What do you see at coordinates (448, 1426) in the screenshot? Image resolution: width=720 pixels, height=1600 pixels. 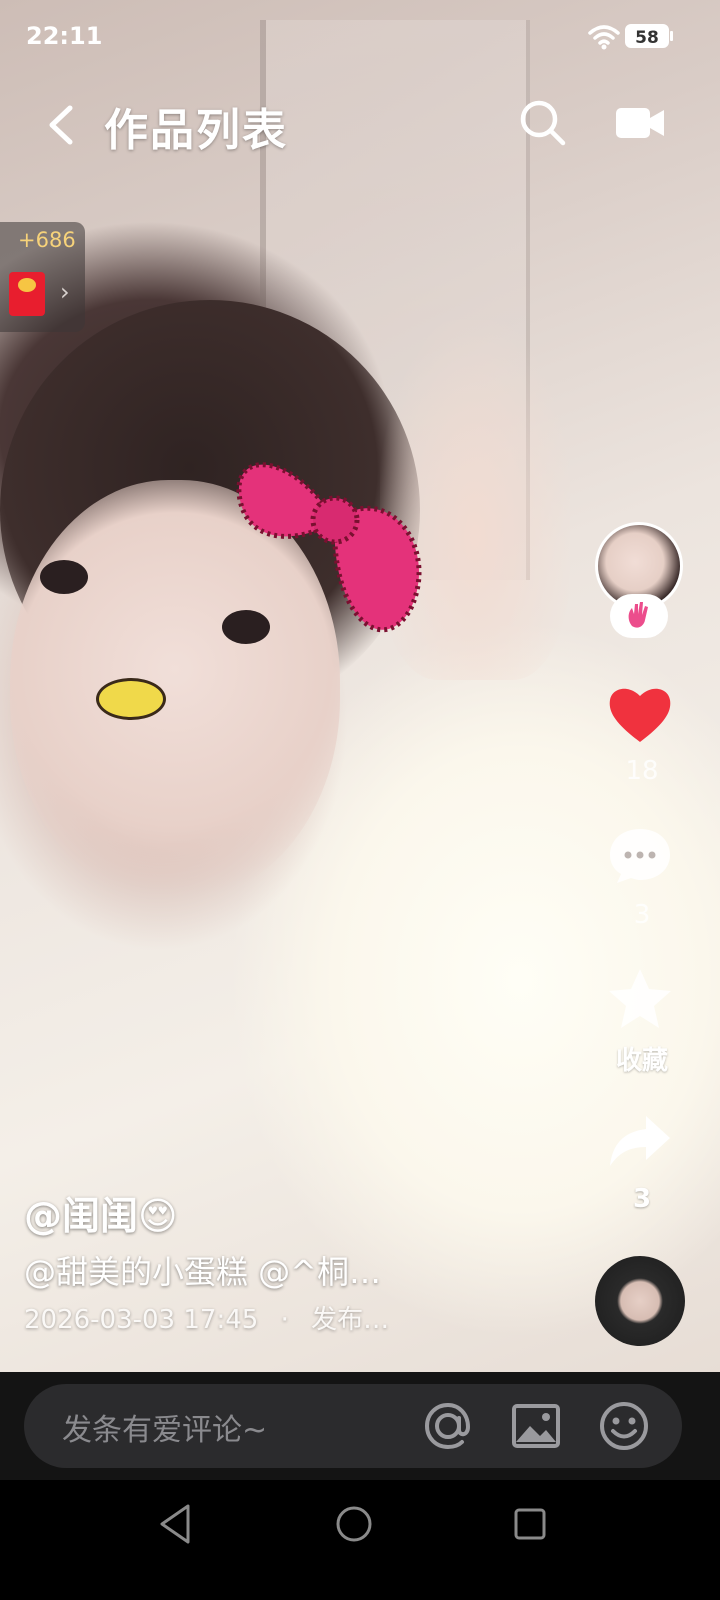 I see `at-icon` at bounding box center [448, 1426].